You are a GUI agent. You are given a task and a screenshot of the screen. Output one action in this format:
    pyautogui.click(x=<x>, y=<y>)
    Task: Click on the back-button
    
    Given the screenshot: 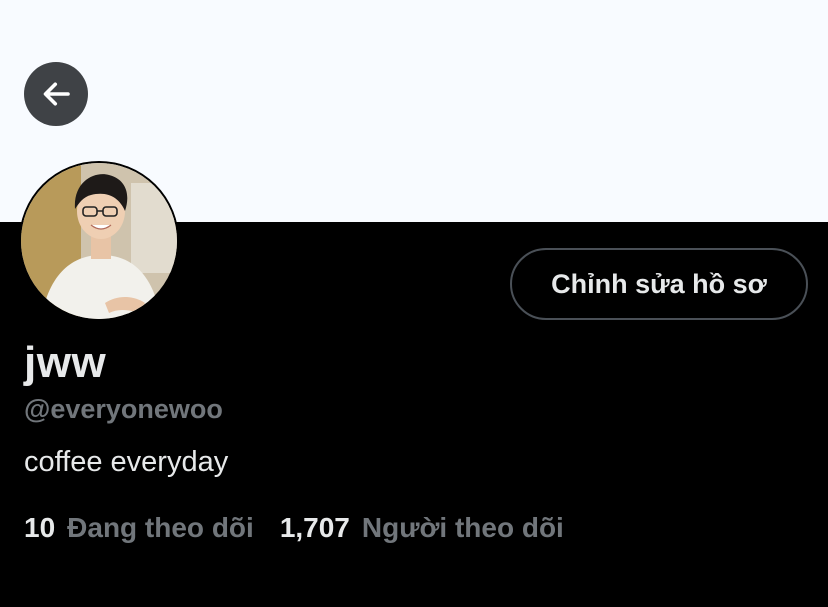 What is the action you would take?
    pyautogui.click(x=56, y=94)
    